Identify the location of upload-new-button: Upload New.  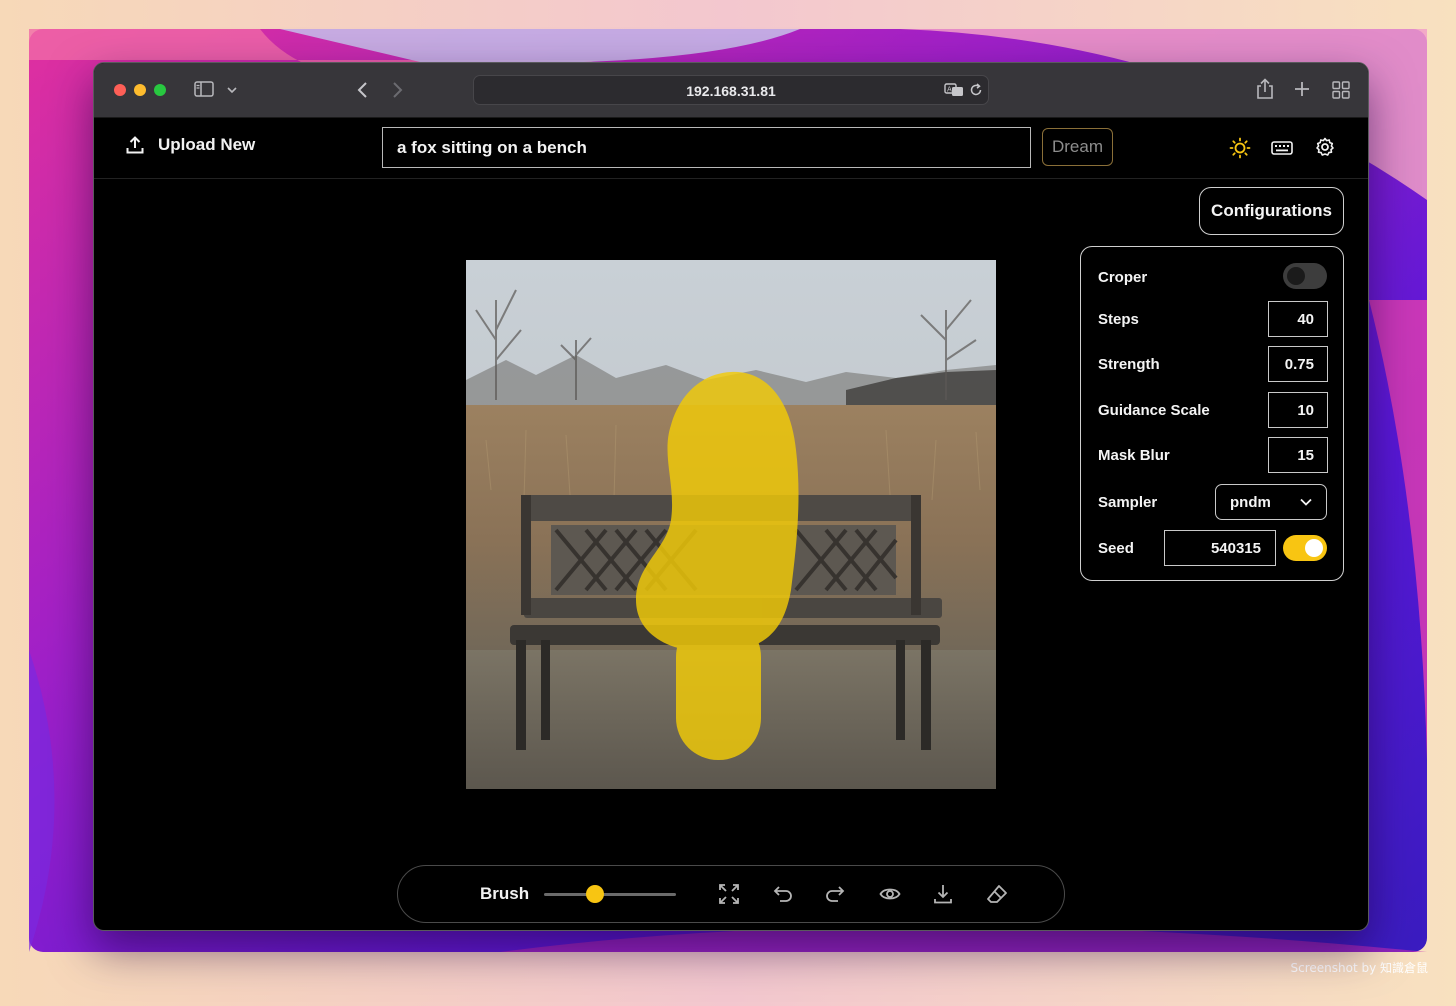
(190, 145).